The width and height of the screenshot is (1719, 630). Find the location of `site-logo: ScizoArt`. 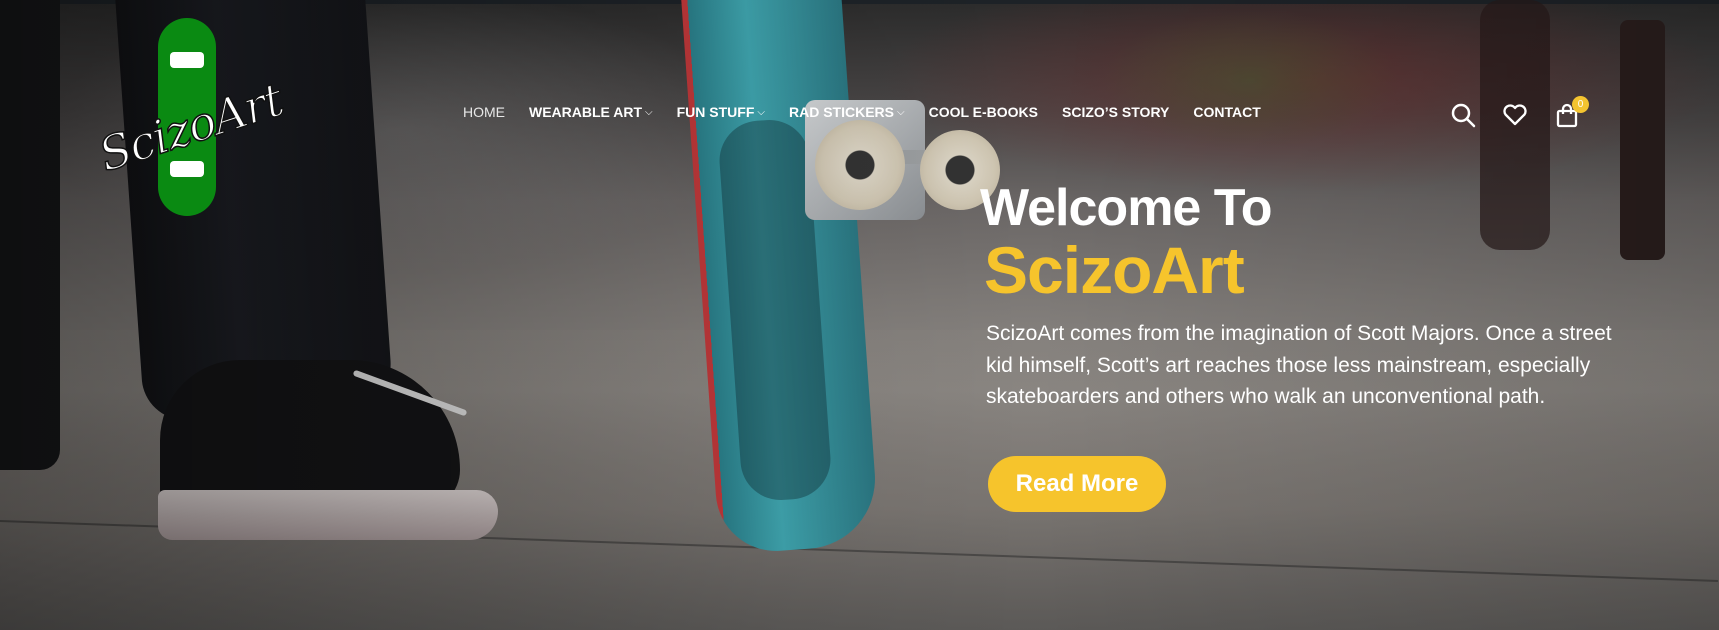

site-logo: ScizoArt is located at coordinates (191, 118).